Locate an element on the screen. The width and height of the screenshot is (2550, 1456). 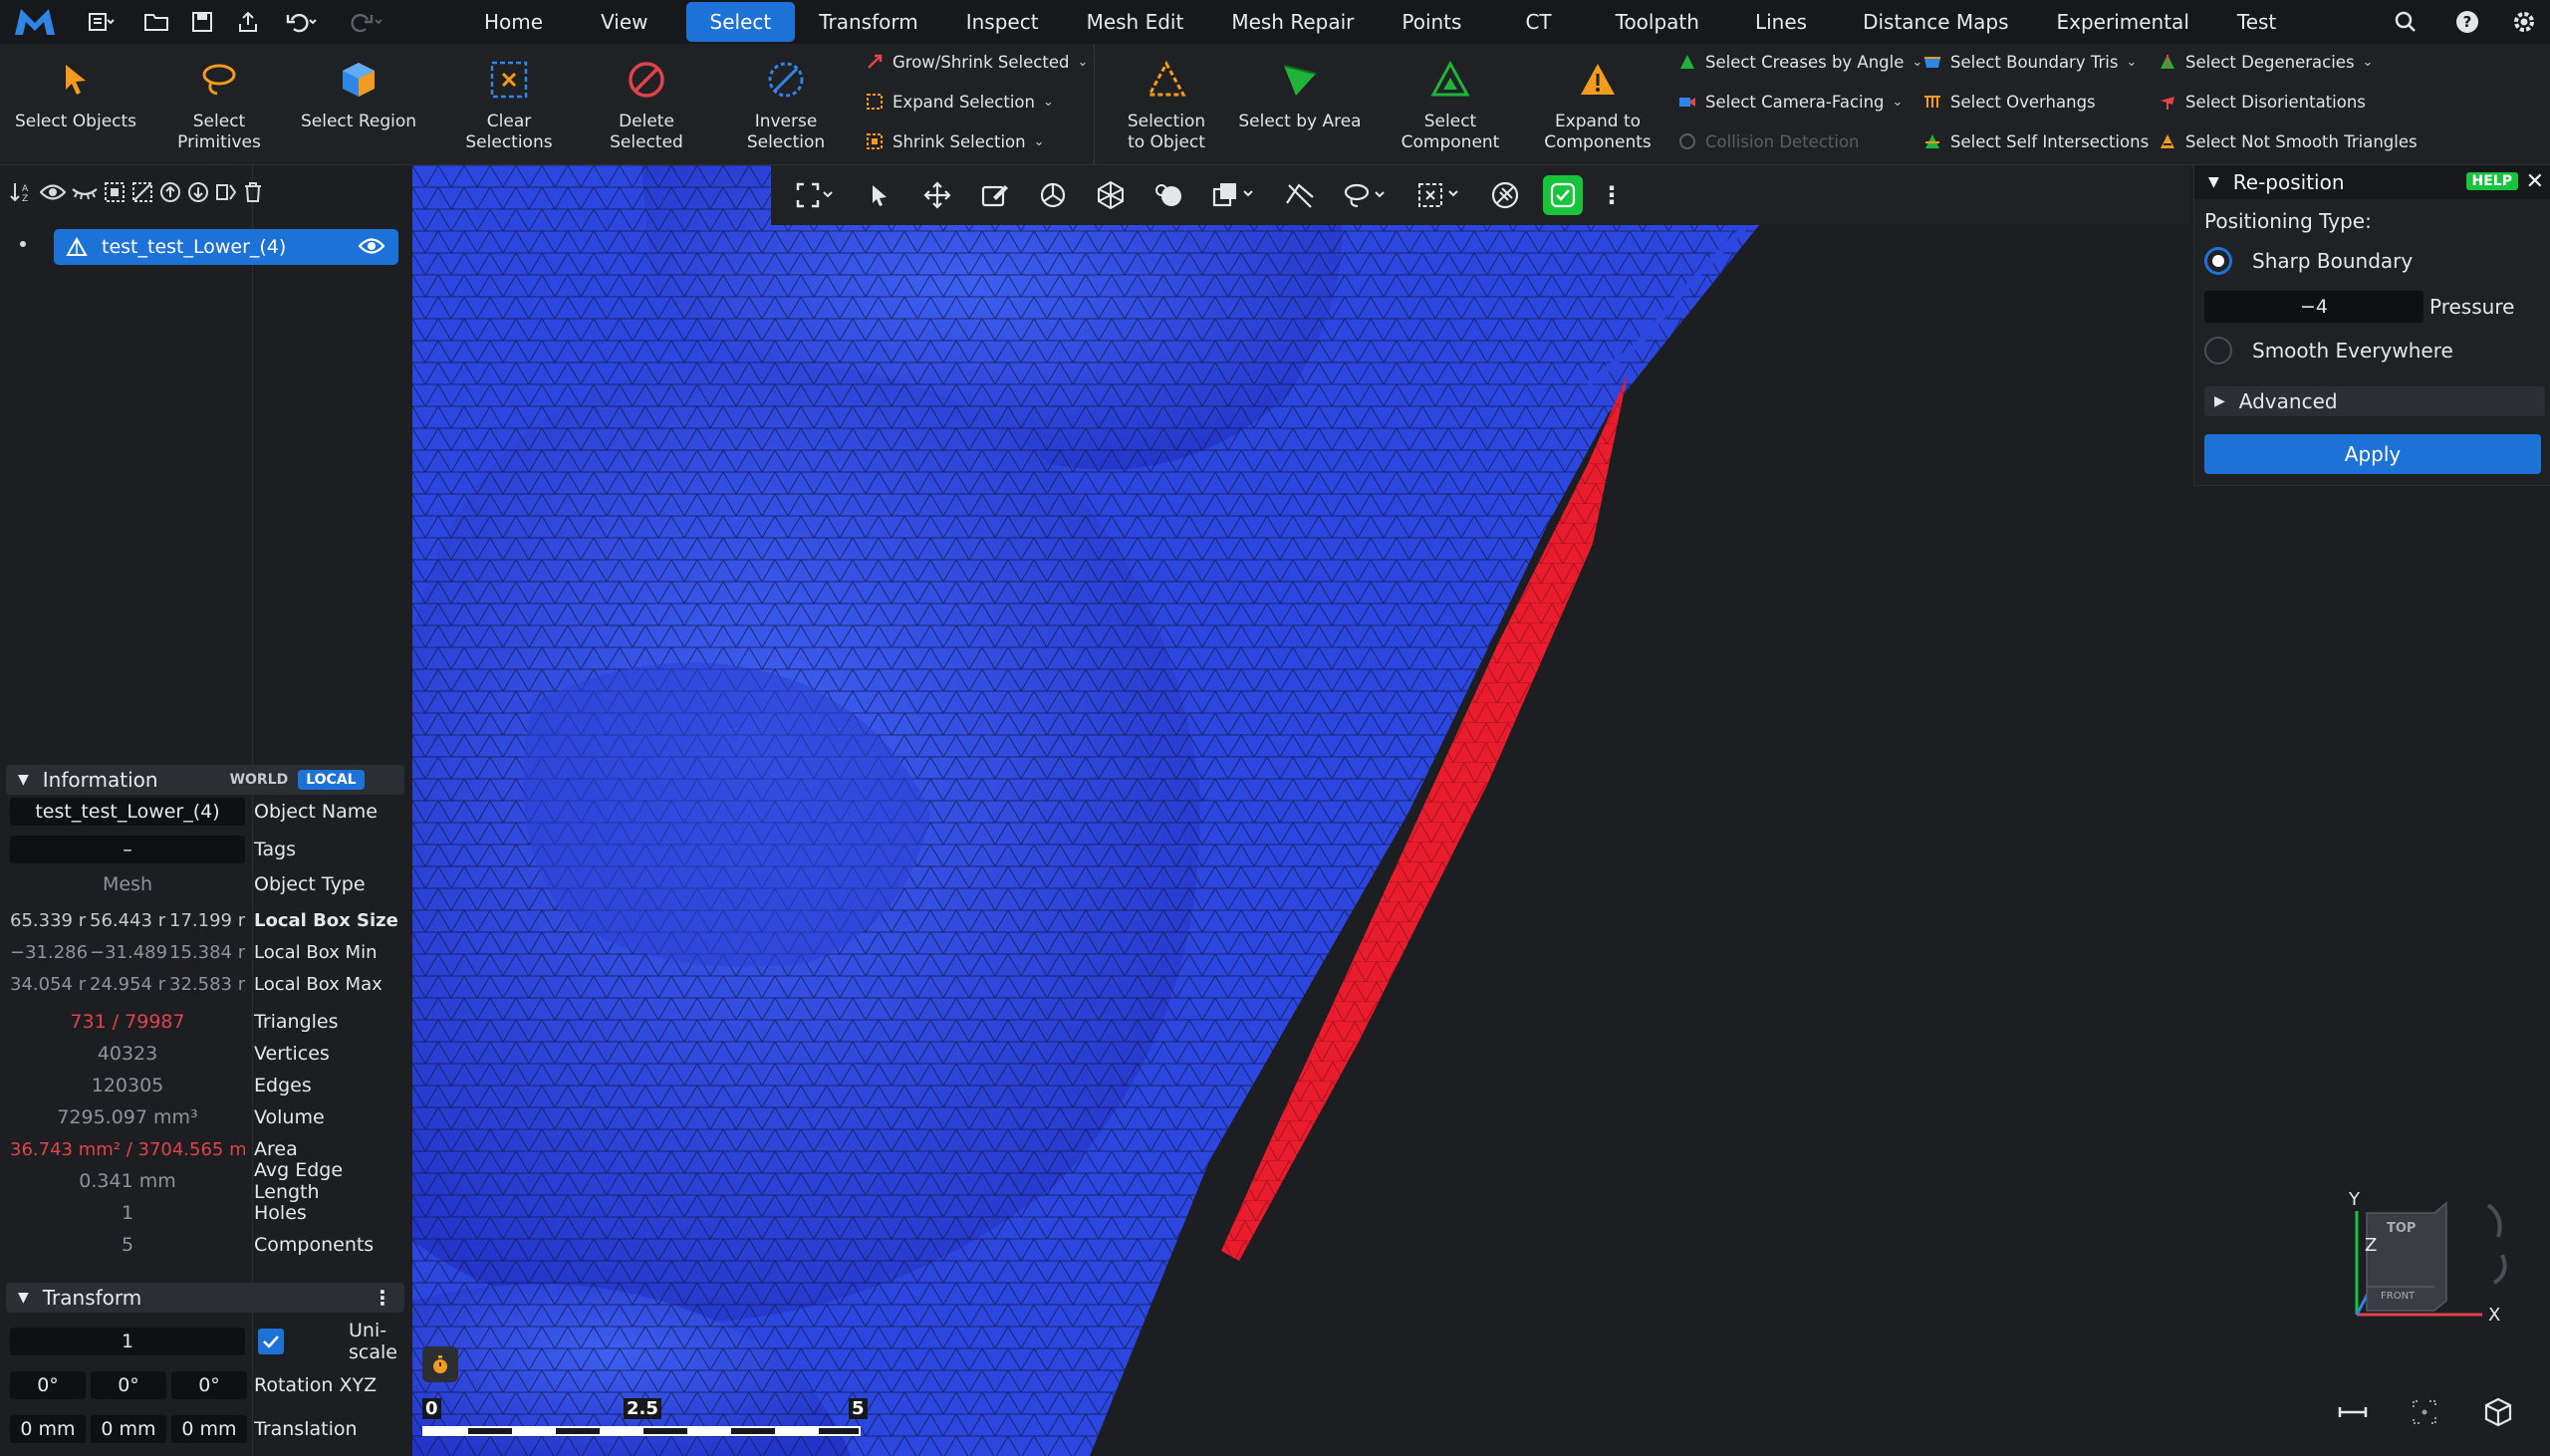
undo-icon is located at coordinates (303, 22).